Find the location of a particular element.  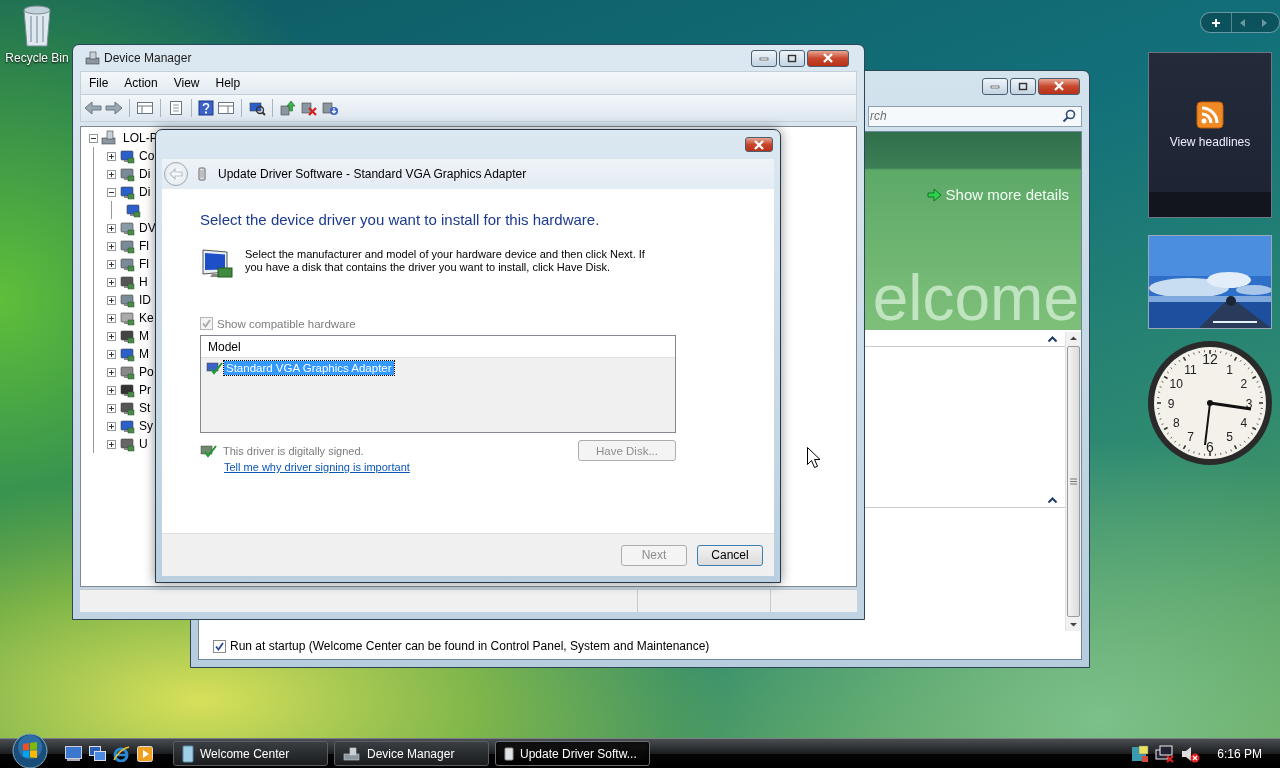

left-arrow-icon is located at coordinates (1242, 22).